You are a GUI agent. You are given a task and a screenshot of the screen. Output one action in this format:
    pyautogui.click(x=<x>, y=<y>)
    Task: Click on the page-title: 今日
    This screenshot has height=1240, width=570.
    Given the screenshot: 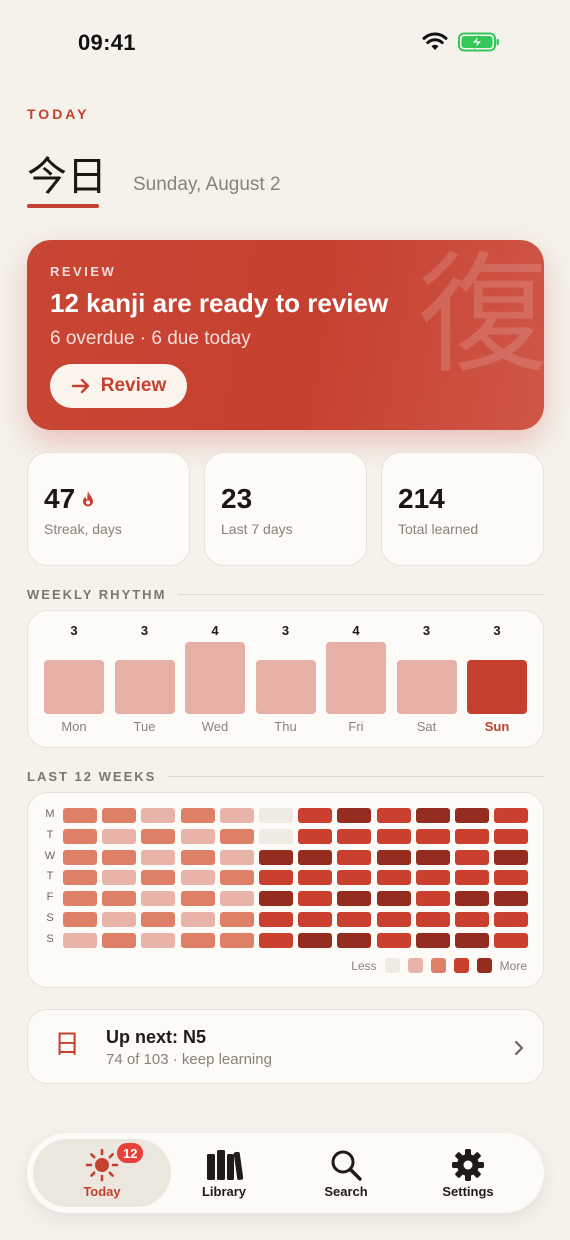 What is the action you would take?
    pyautogui.click(x=67, y=177)
    